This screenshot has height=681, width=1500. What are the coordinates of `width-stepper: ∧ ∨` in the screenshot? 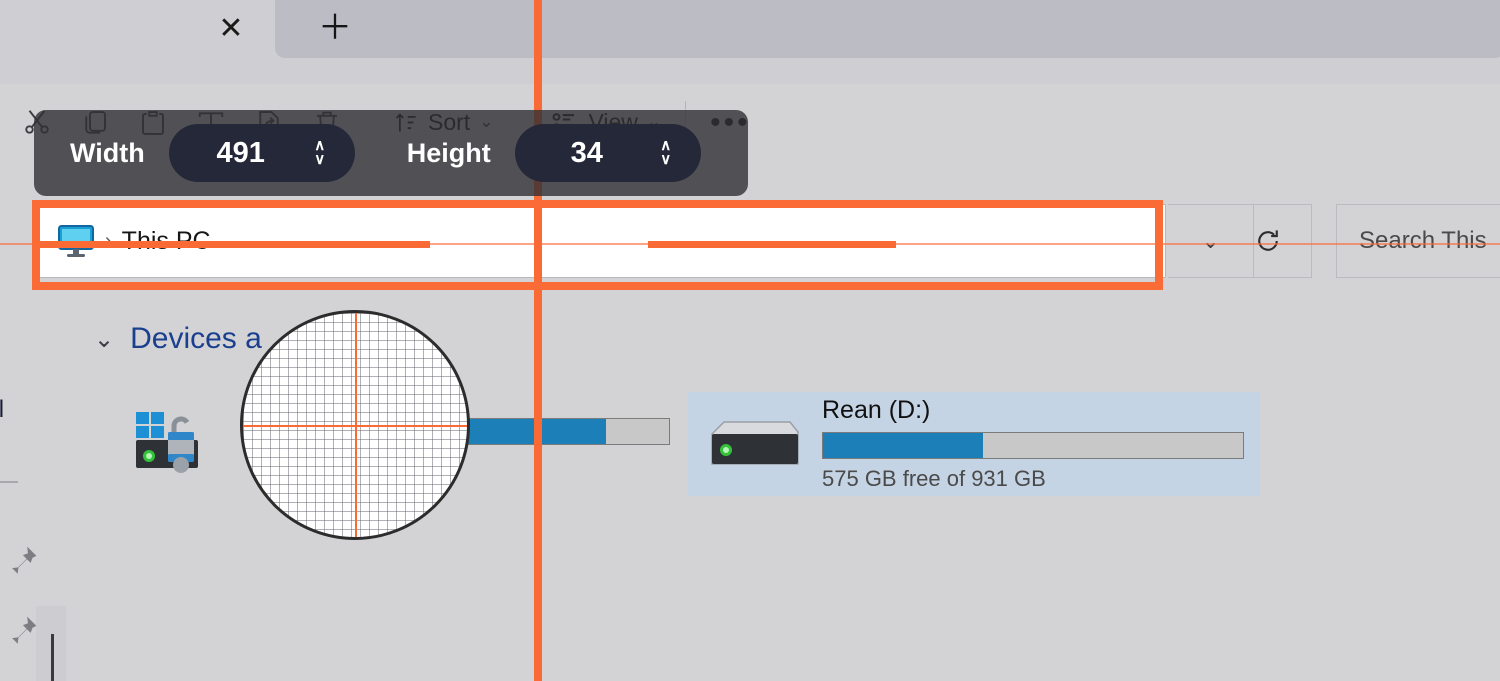 It's located at (320, 152).